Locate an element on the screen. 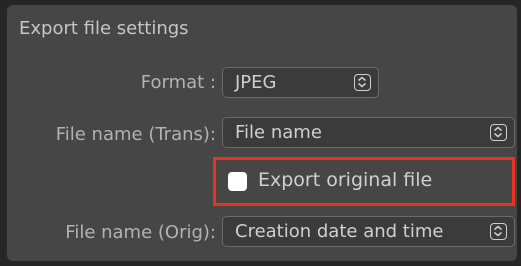 The image size is (521, 266). format-label: Format : is located at coordinates (178, 82).